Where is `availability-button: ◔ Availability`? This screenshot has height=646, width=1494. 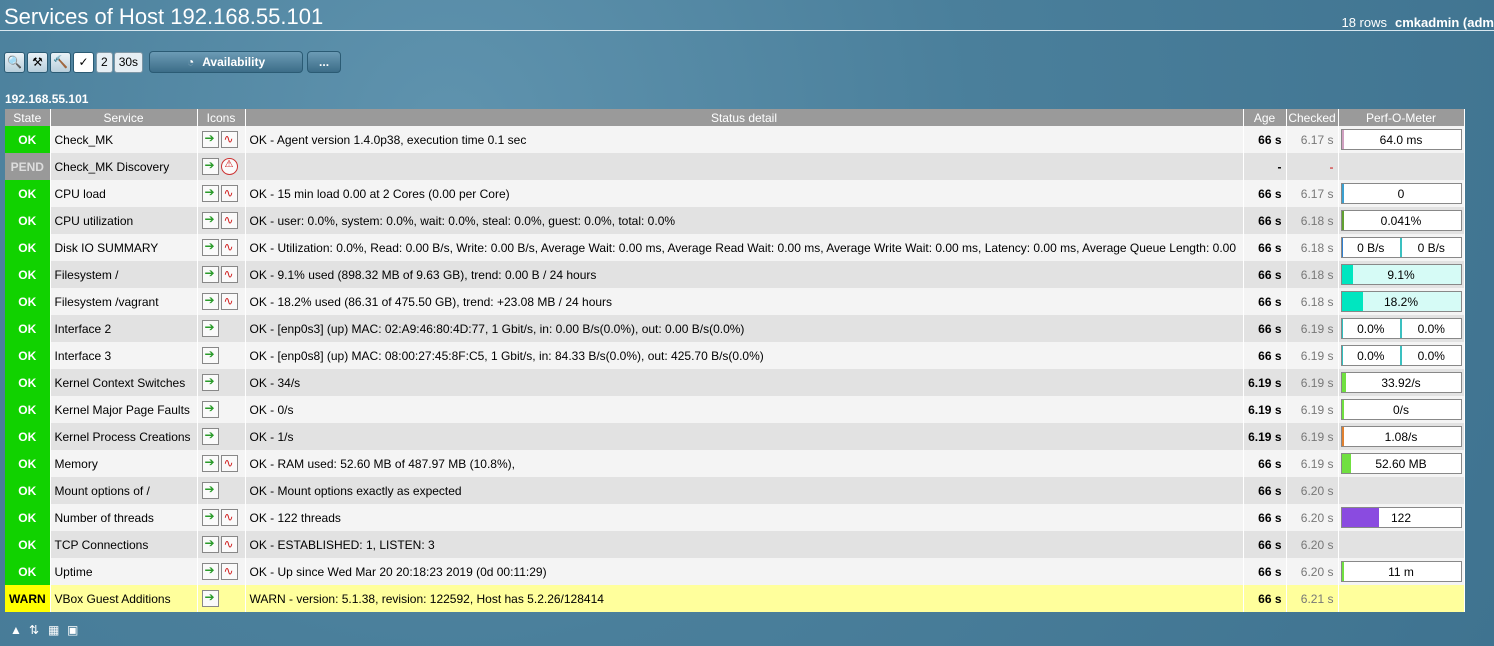 availability-button: ◔ Availability is located at coordinates (226, 62).